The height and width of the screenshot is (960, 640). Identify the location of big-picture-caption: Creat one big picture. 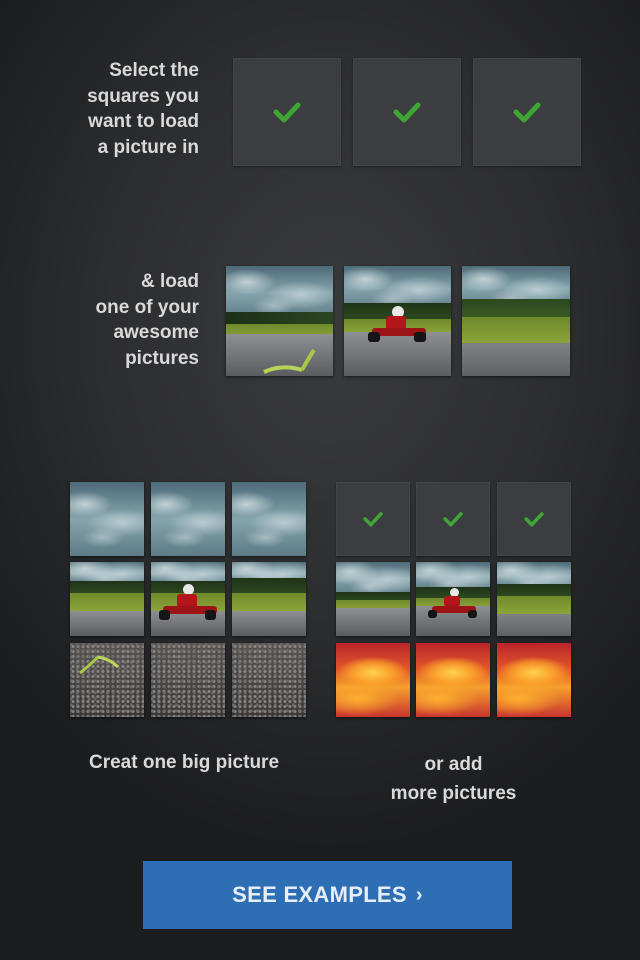
(184, 763).